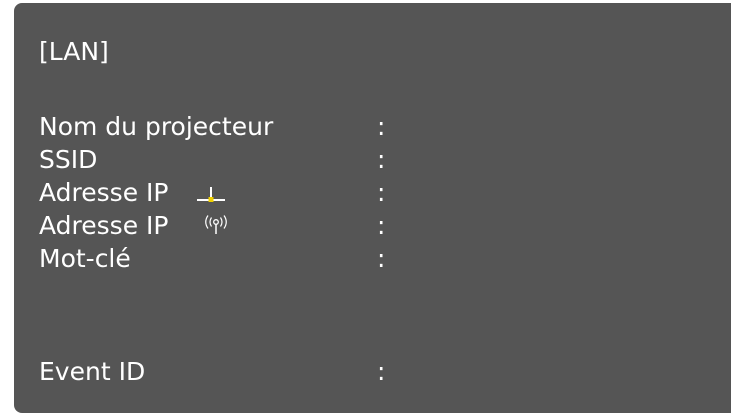 Image resolution: width=731 pixels, height=416 pixels. I want to click on event-id-row: Event ID :, so click(379, 372).